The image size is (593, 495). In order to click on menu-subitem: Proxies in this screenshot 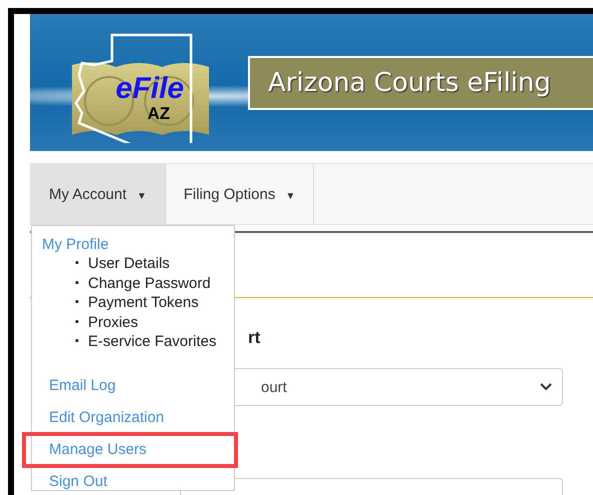, I will do `click(113, 322)`.